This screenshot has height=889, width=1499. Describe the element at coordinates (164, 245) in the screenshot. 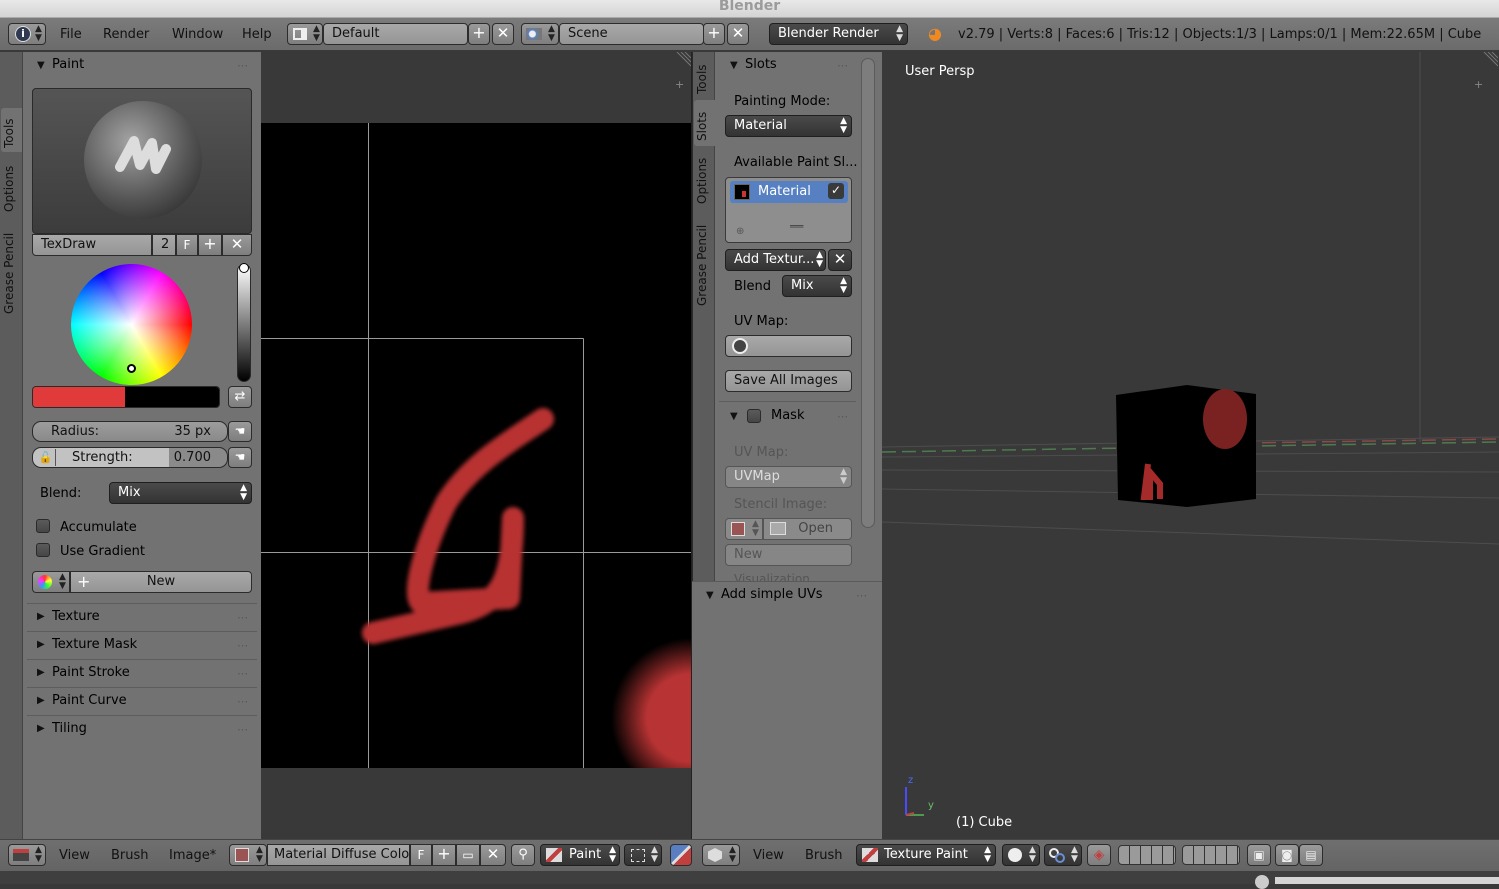

I see `brush-users-count: 2` at that location.